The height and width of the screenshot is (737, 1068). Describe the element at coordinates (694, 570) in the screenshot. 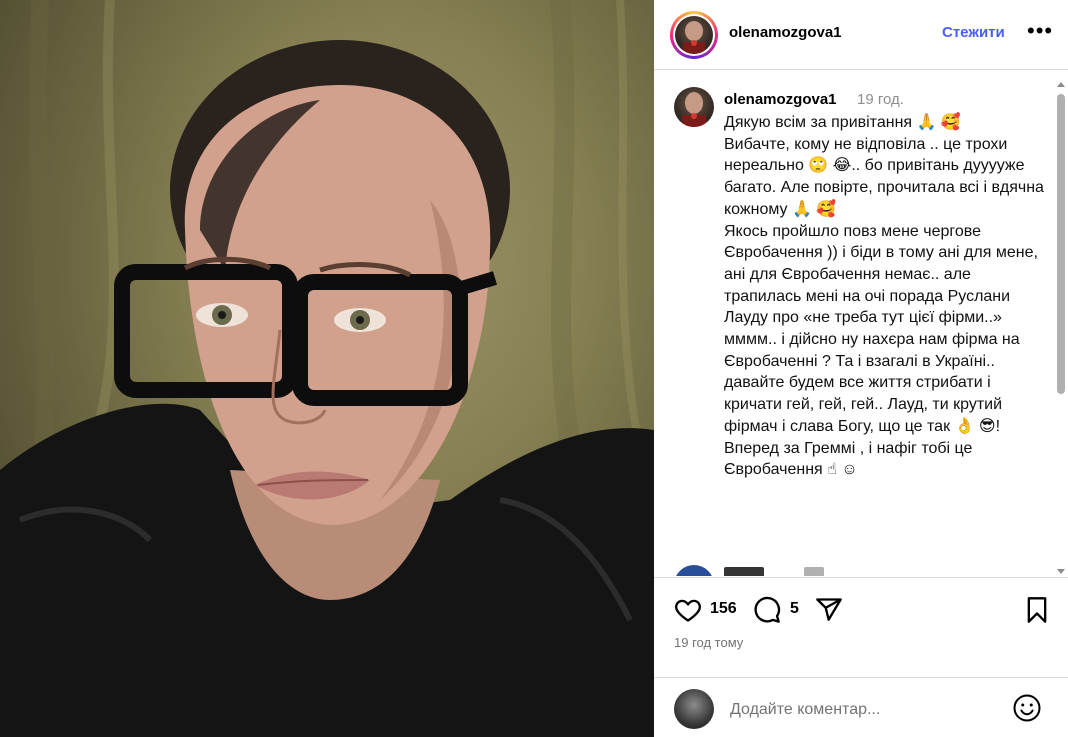

I see `comment-avatar` at that location.